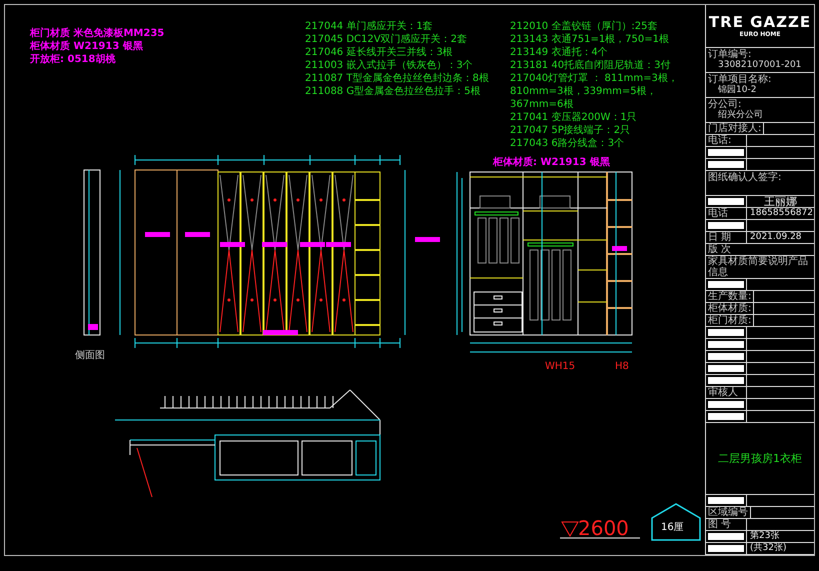  Describe the element at coordinates (90, 355) in the screenshot. I see `view-label: 侧面图` at that location.